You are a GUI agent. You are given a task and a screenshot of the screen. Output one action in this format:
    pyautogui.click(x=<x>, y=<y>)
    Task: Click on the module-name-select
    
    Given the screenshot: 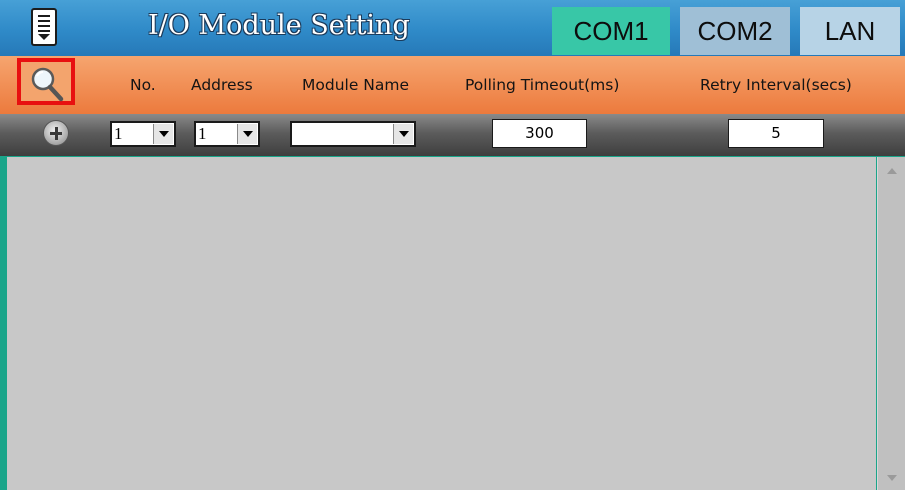 What is the action you would take?
    pyautogui.click(x=353, y=134)
    